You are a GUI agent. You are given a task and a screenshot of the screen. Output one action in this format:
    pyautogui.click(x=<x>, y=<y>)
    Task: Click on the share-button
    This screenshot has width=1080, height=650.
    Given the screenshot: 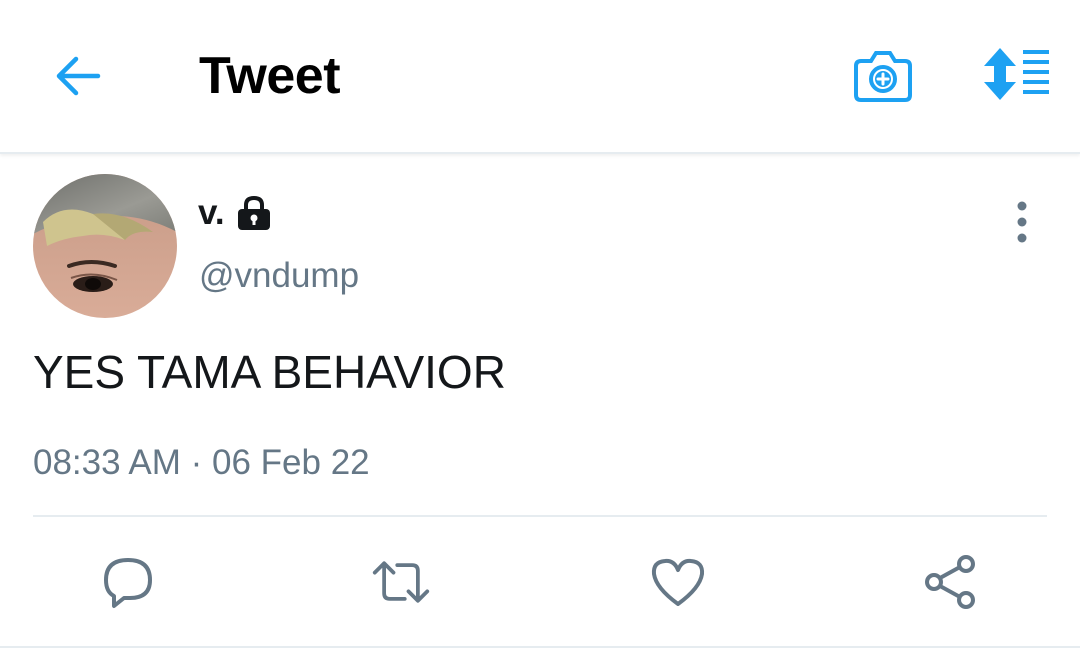 What is the action you would take?
    pyautogui.click(x=950, y=582)
    